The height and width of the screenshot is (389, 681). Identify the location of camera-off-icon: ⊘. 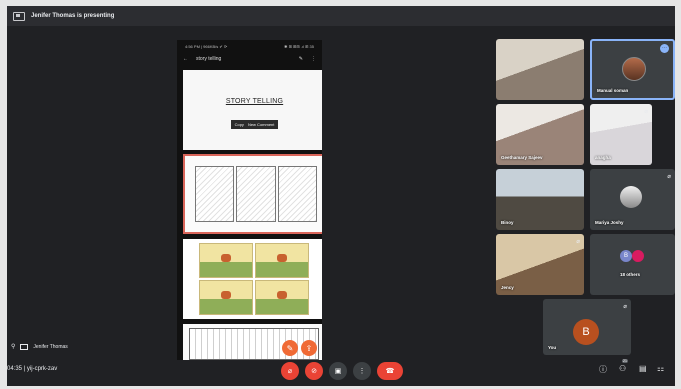
(314, 371).